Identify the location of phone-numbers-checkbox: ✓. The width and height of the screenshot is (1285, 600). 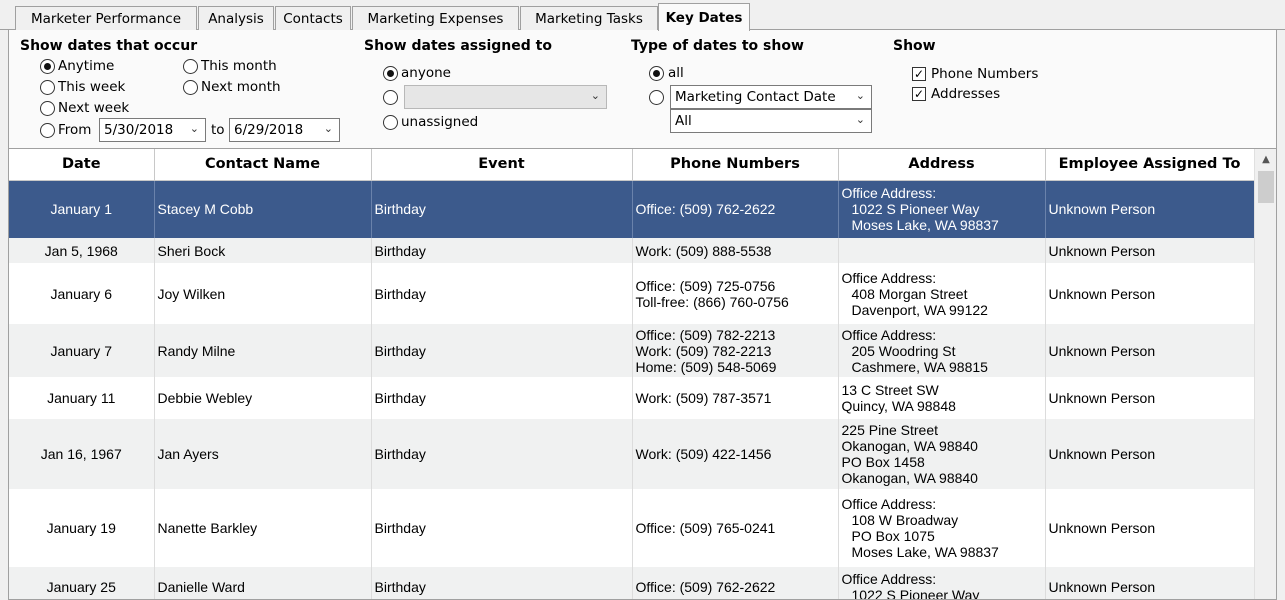
(919, 74).